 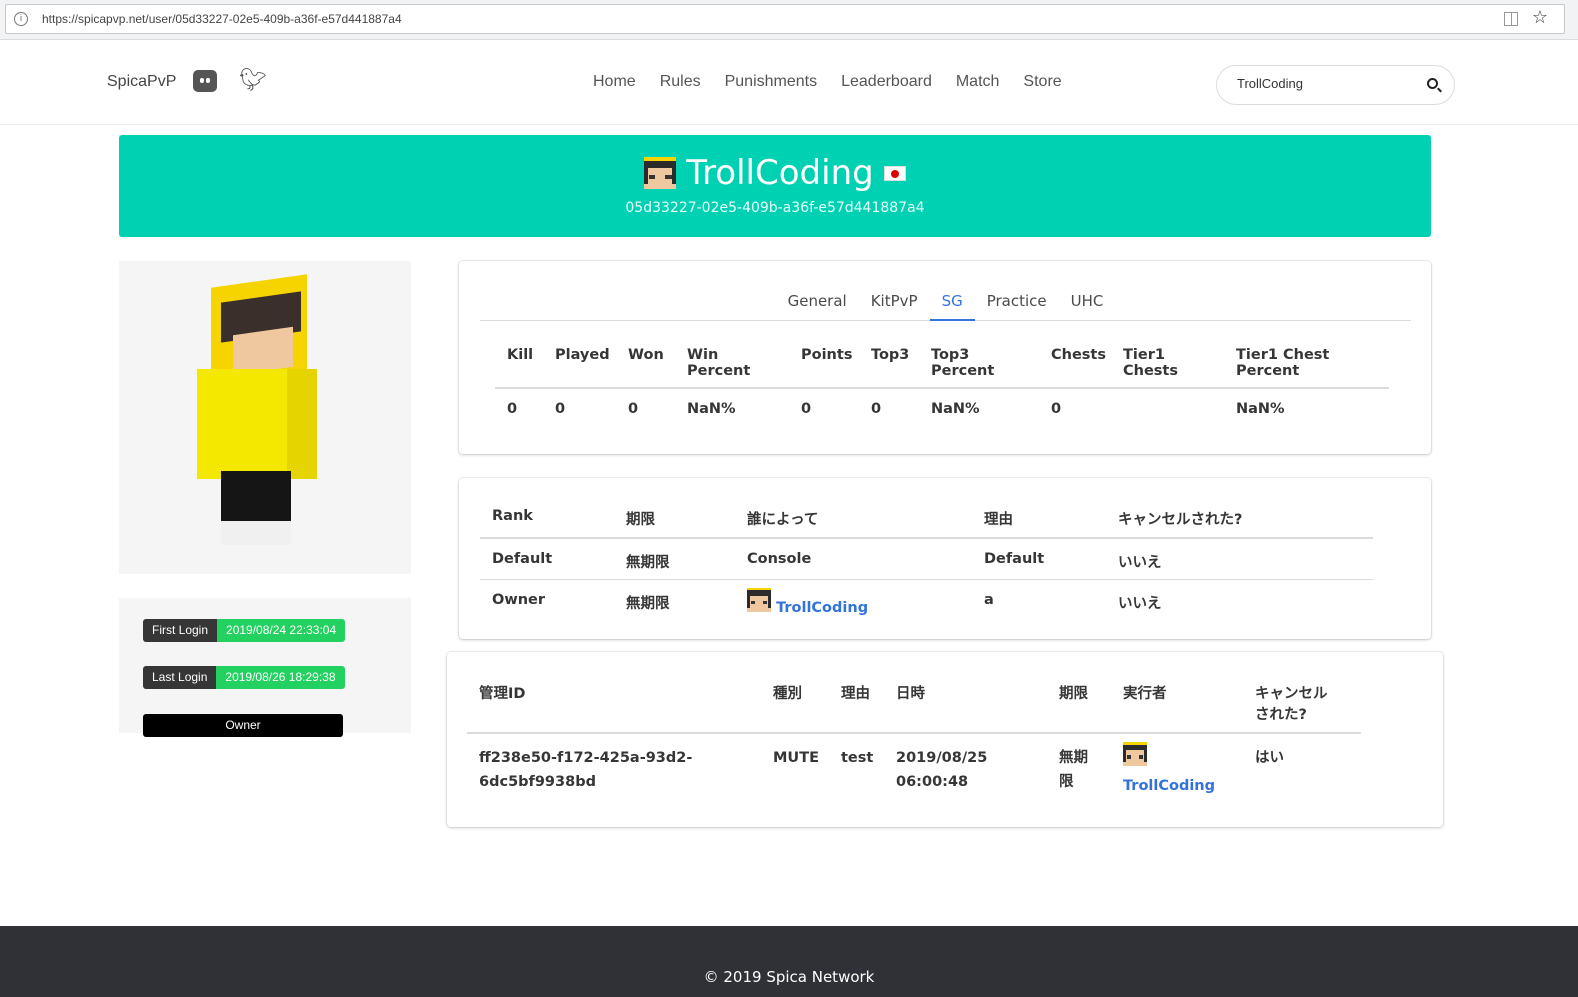 I want to click on nav-leaderboard: Leaderboard, so click(x=886, y=82).